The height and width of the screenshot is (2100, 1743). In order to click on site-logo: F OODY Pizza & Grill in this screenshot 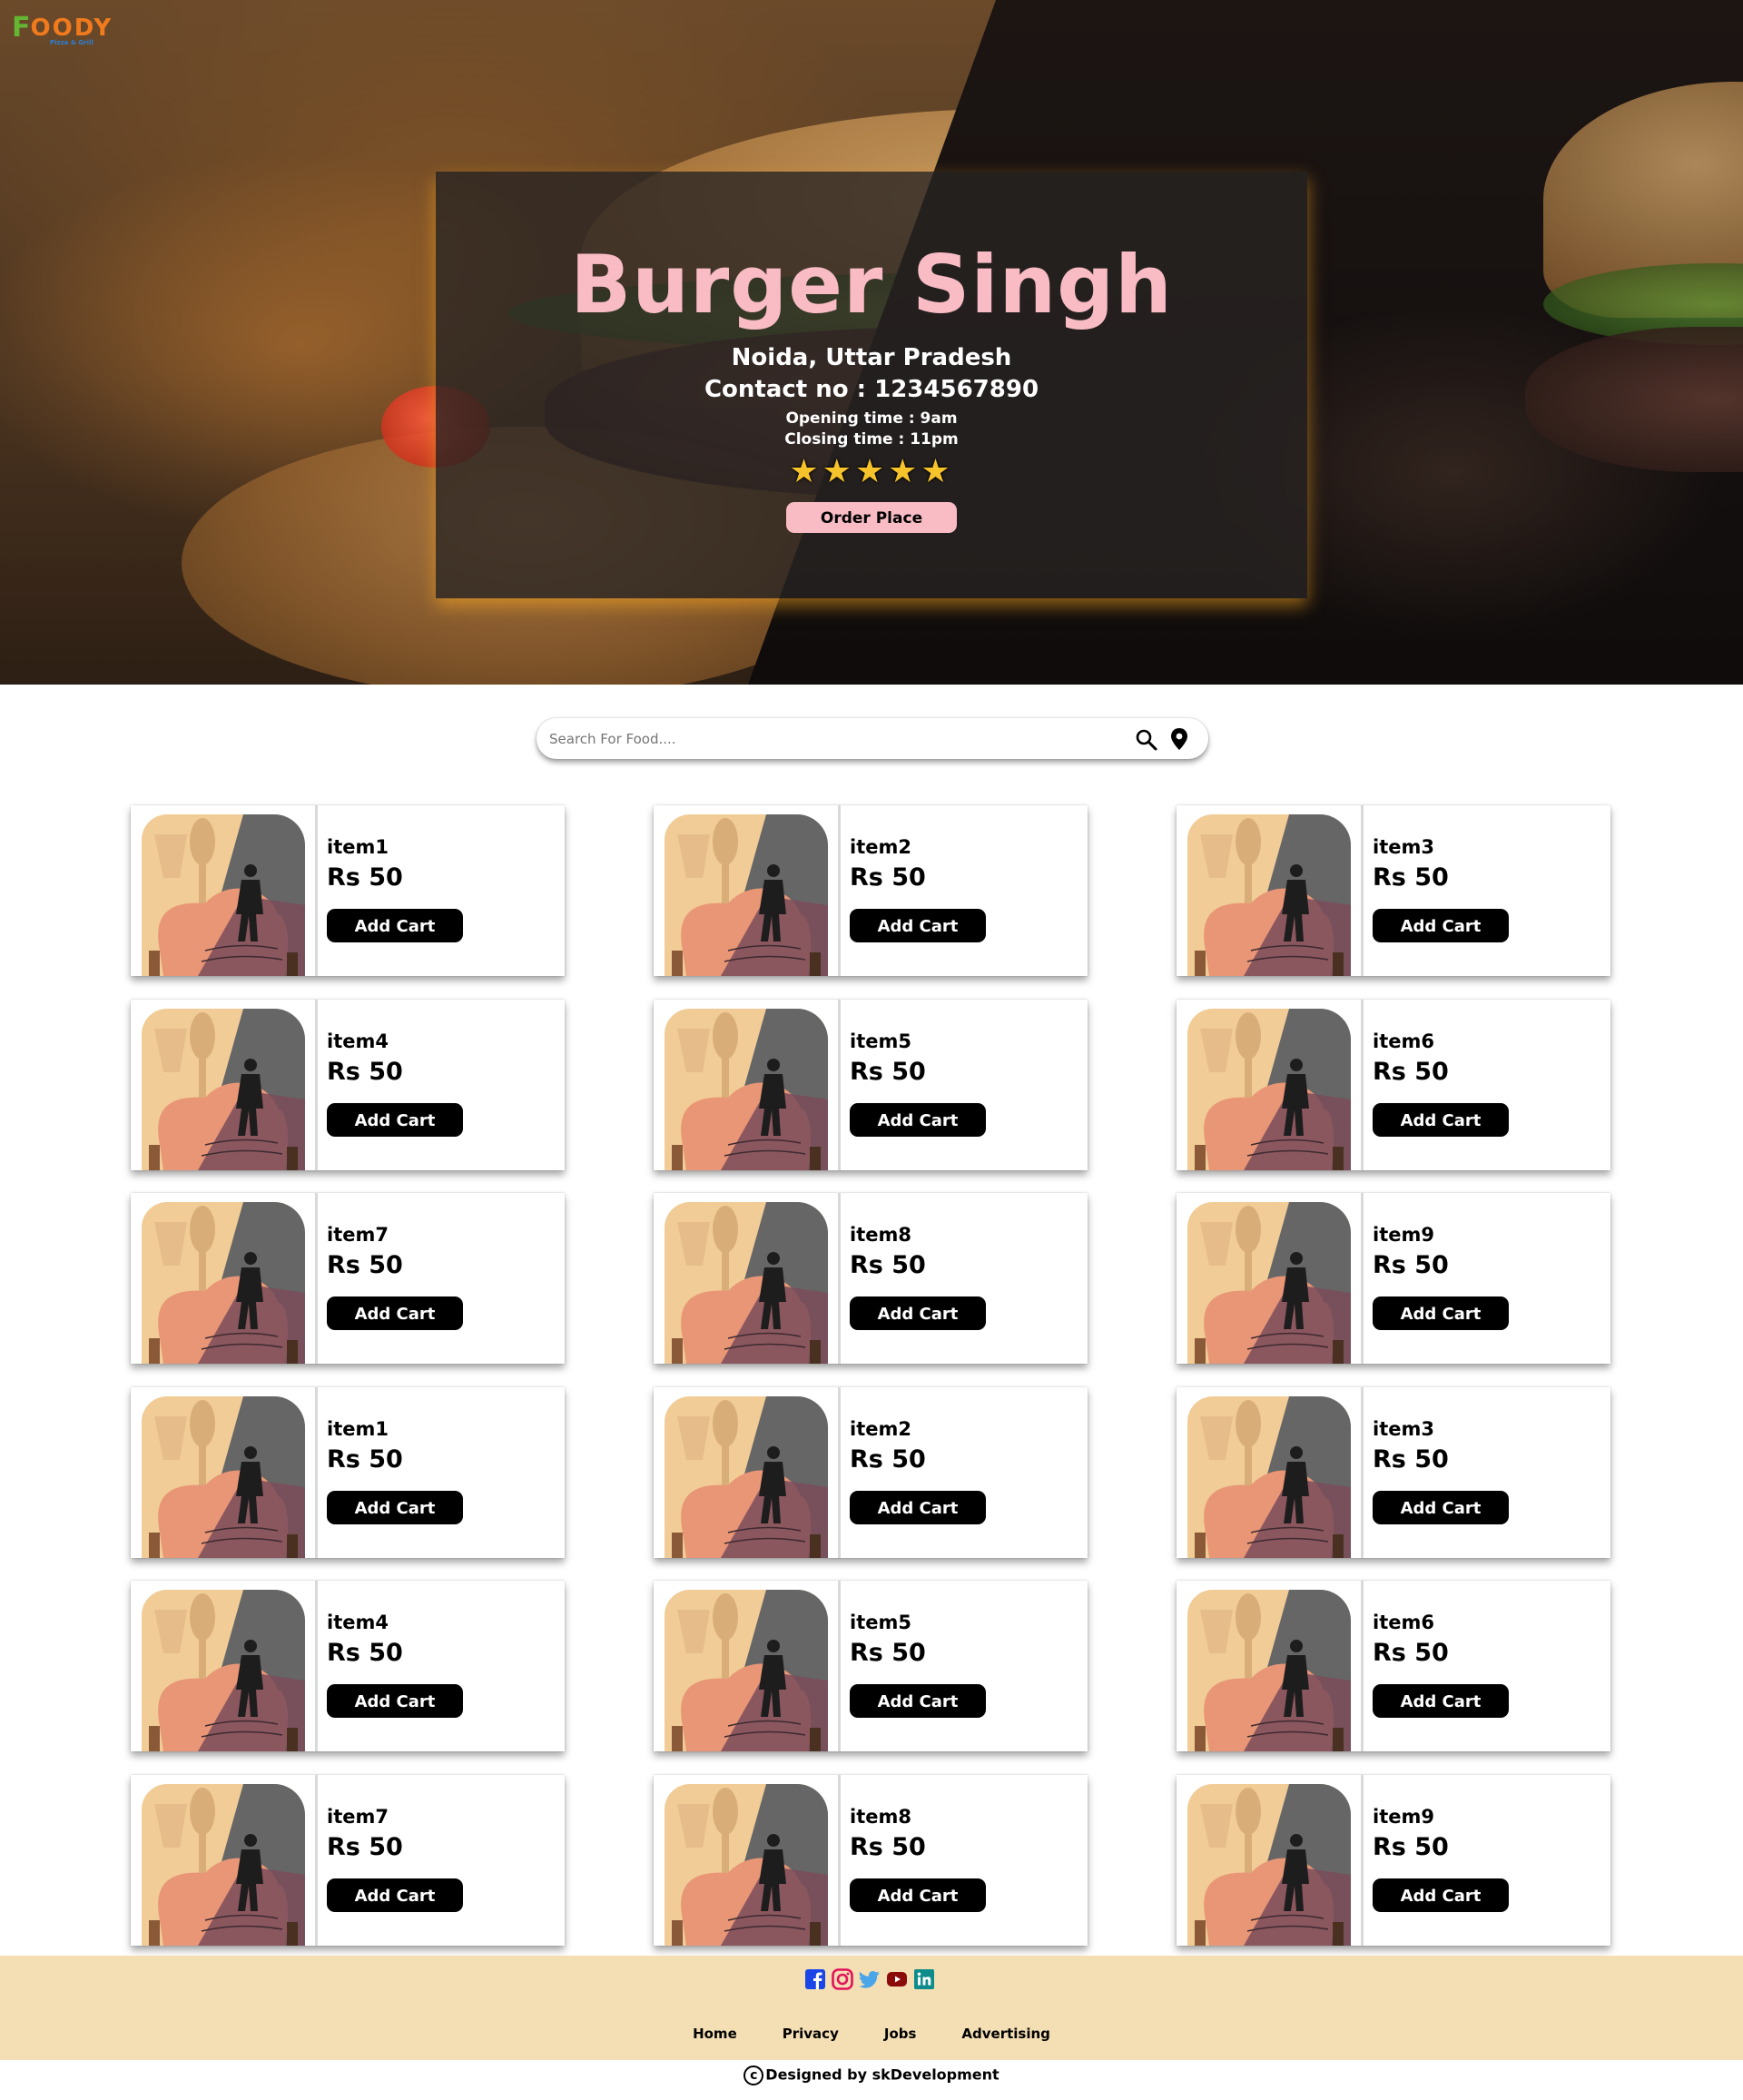, I will do `click(71, 28)`.